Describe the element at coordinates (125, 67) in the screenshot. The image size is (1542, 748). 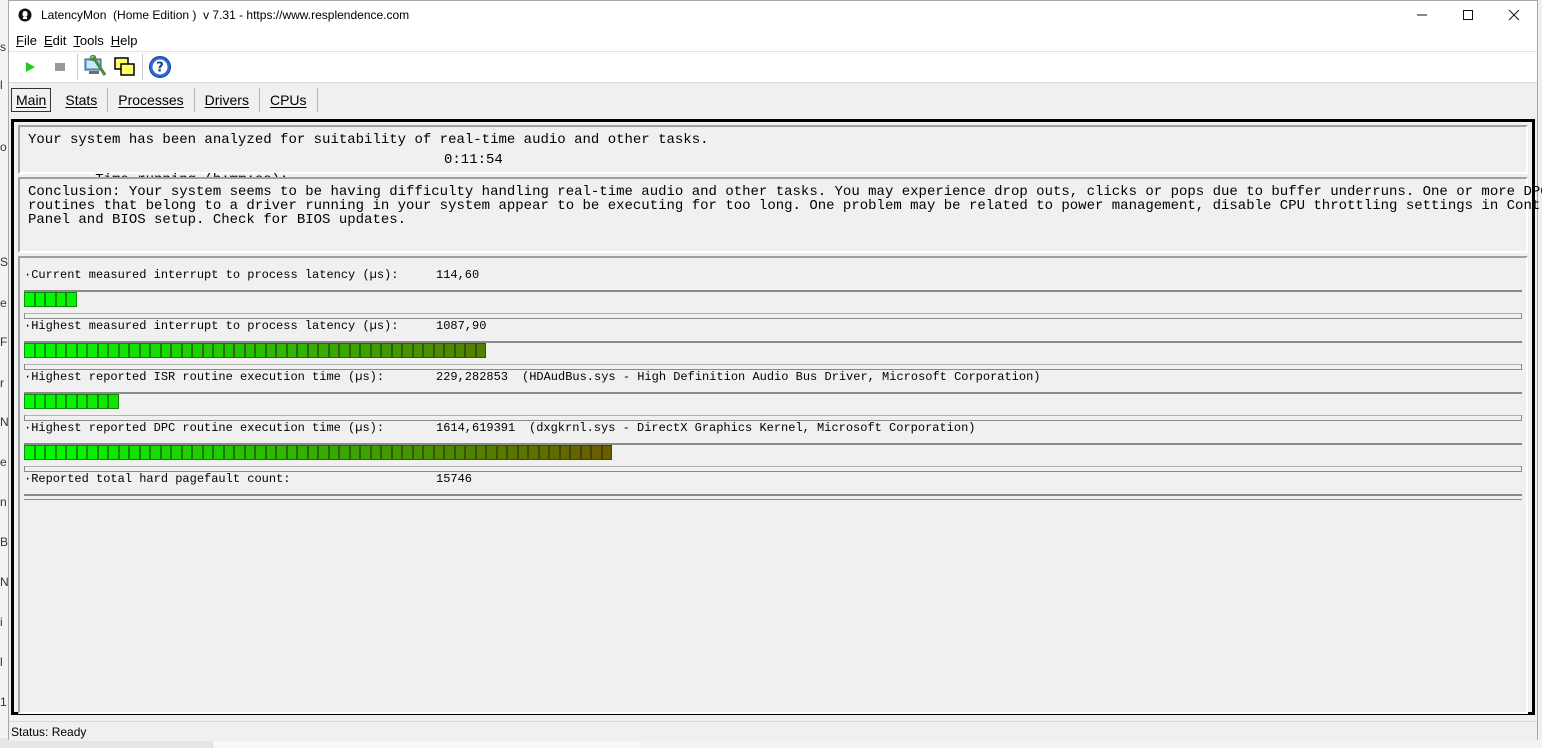
I see `windows-button` at that location.